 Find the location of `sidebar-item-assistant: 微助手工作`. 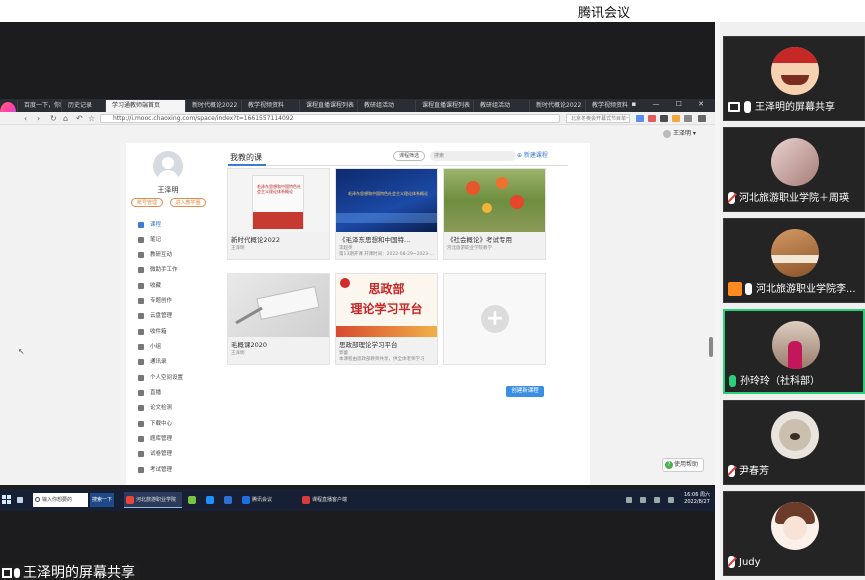

sidebar-item-assistant: 微助手工作 is located at coordinates (158, 270).